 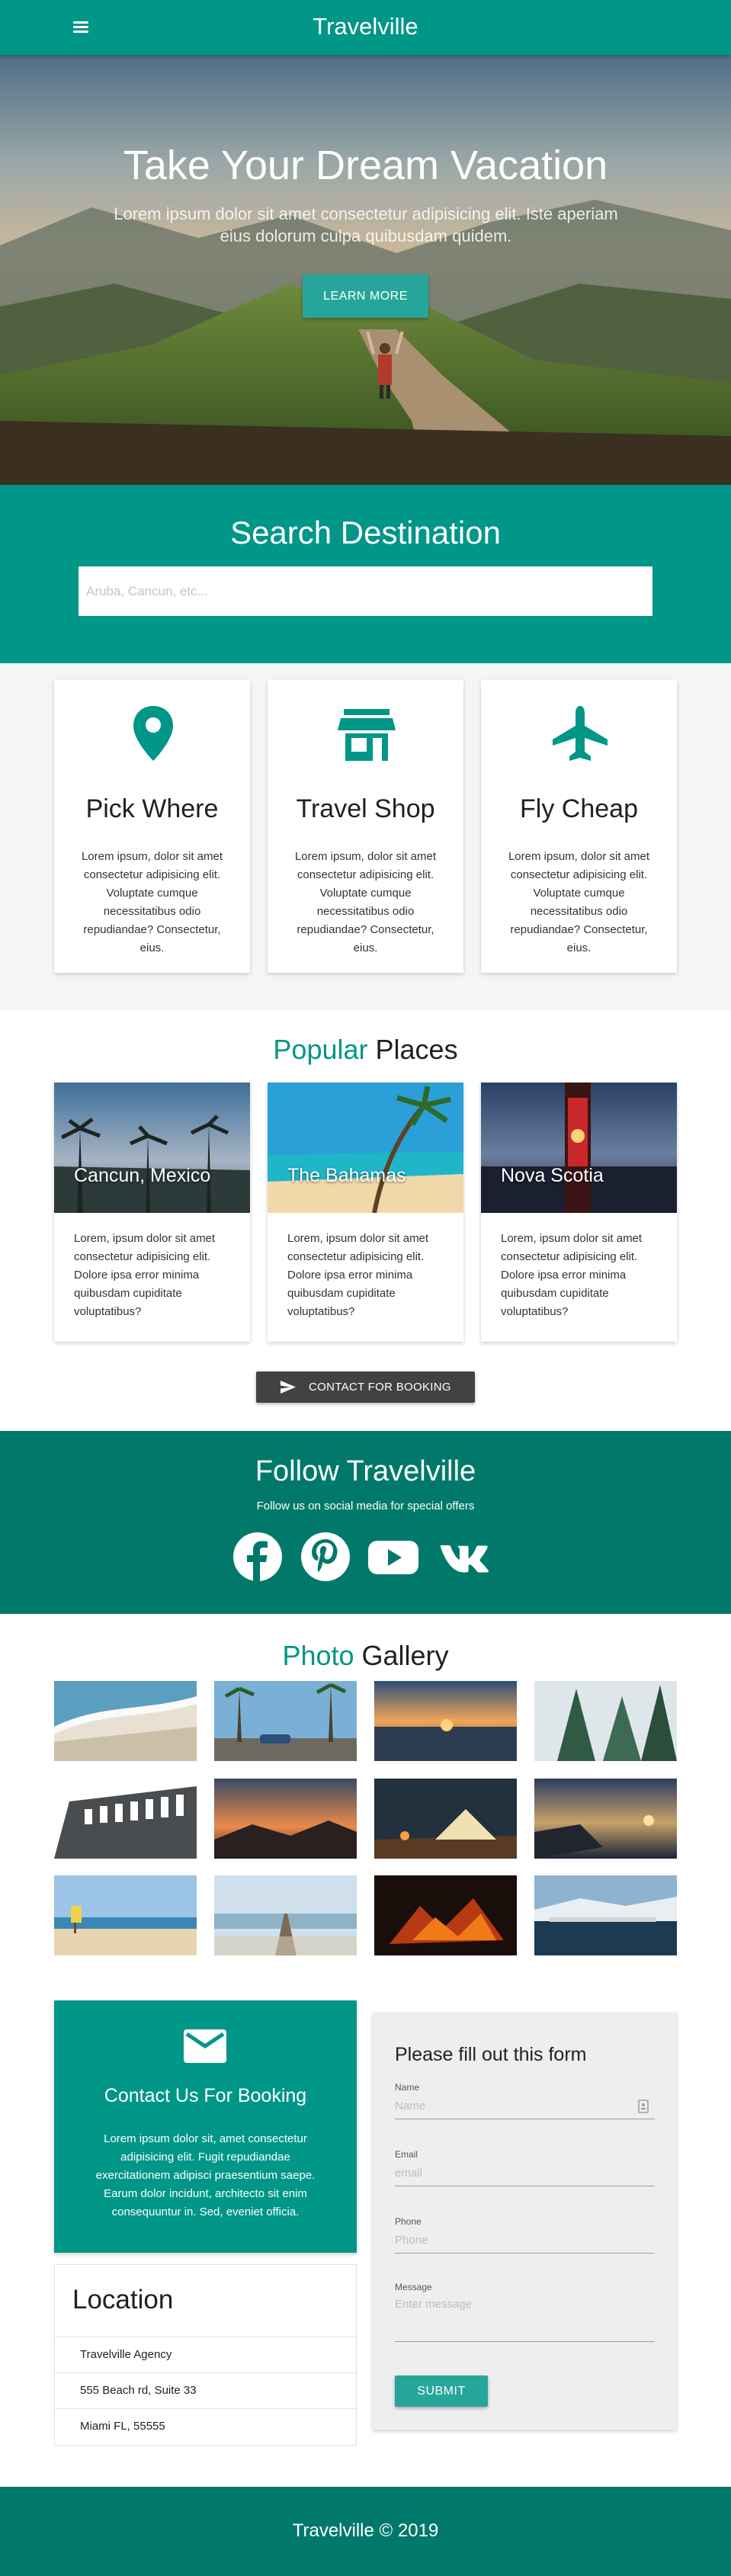 I want to click on popular-places-title: Popular Places, so click(x=365, y=1050).